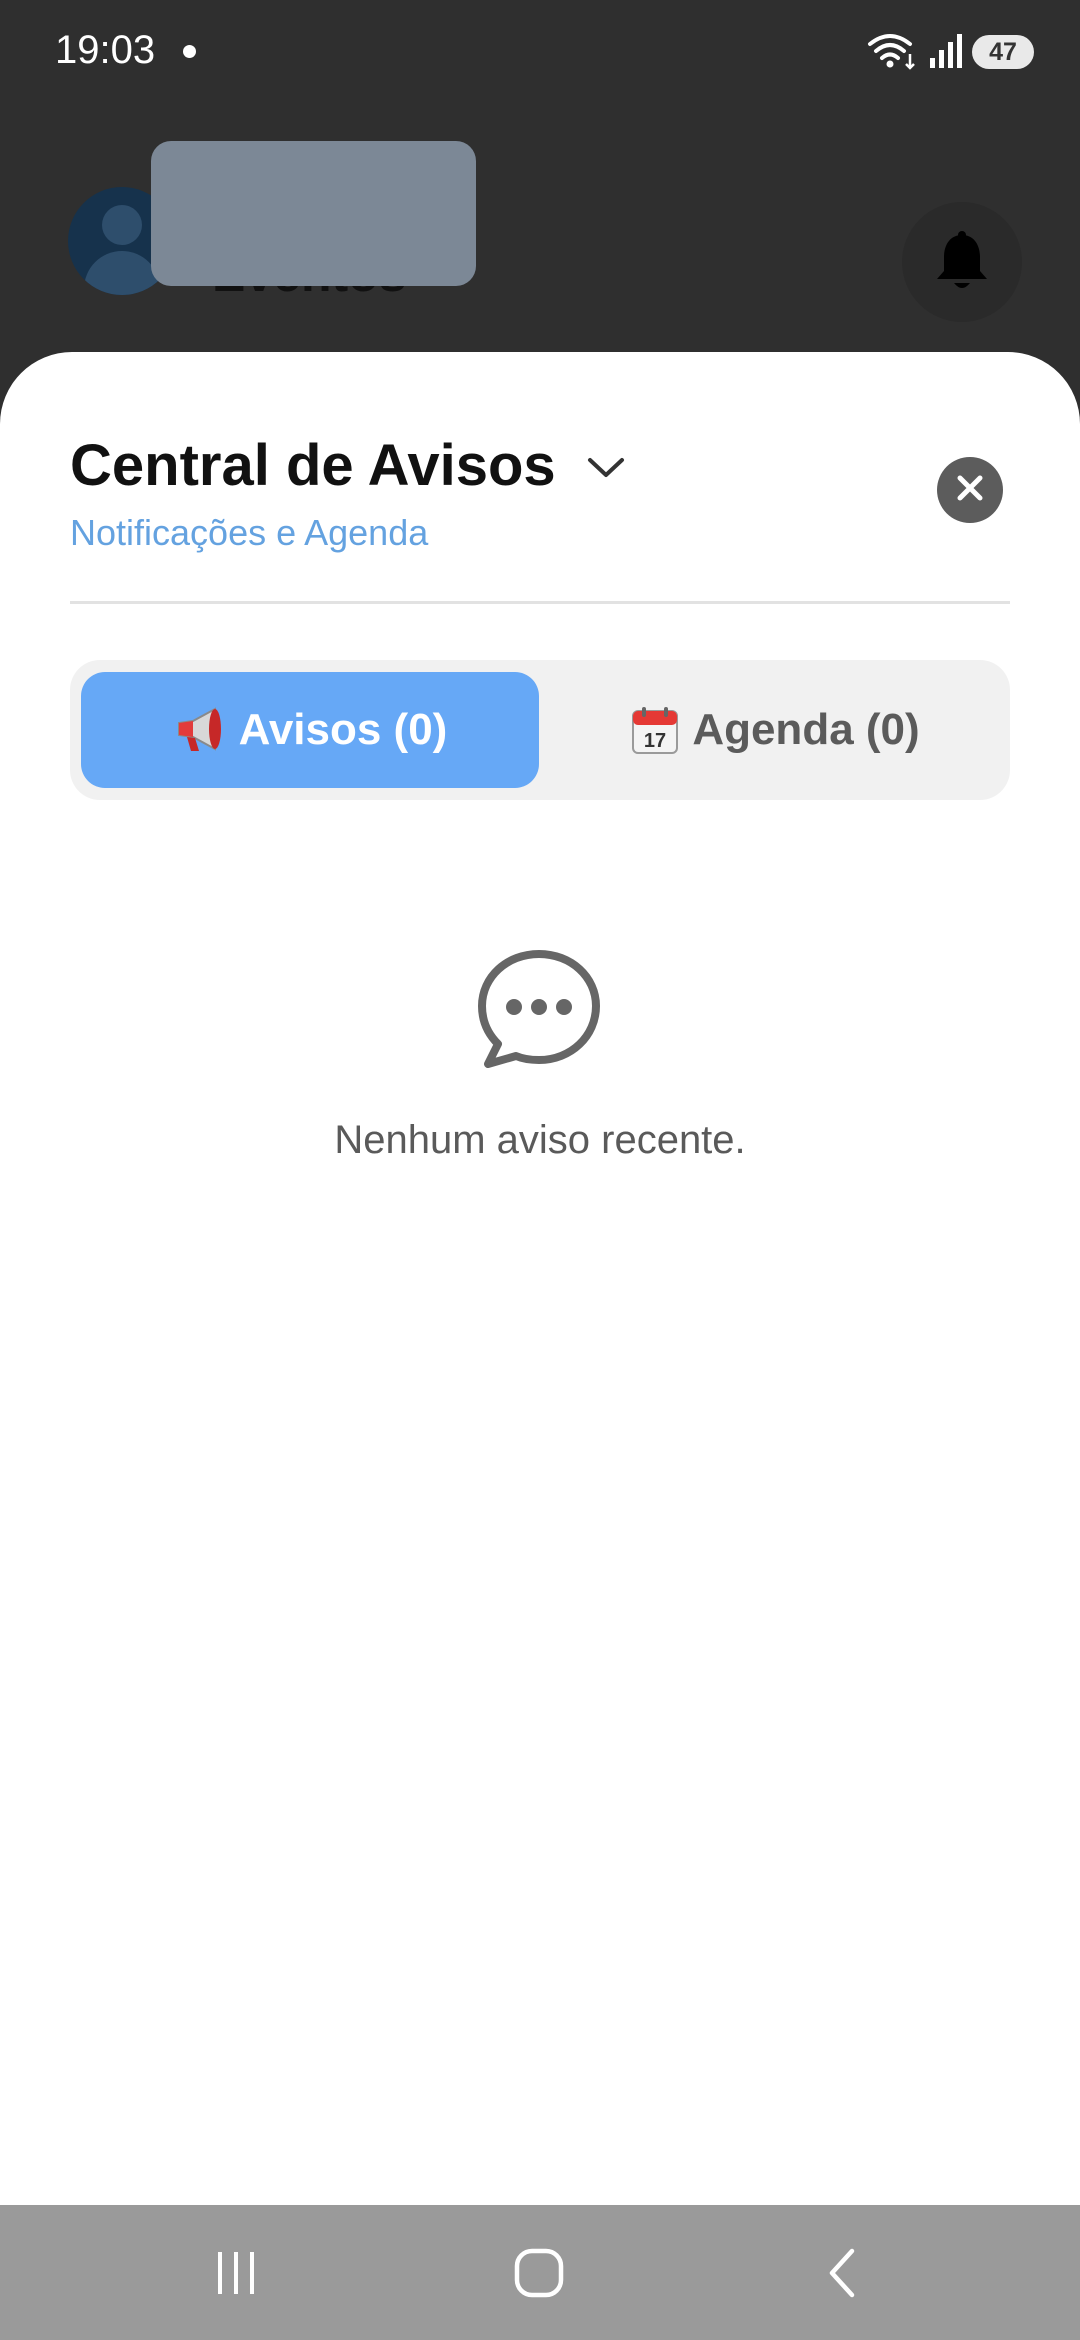 The image size is (1080, 2340). Describe the element at coordinates (343, 729) in the screenshot. I see `tab-avisos-label: Avisos (0)` at that location.